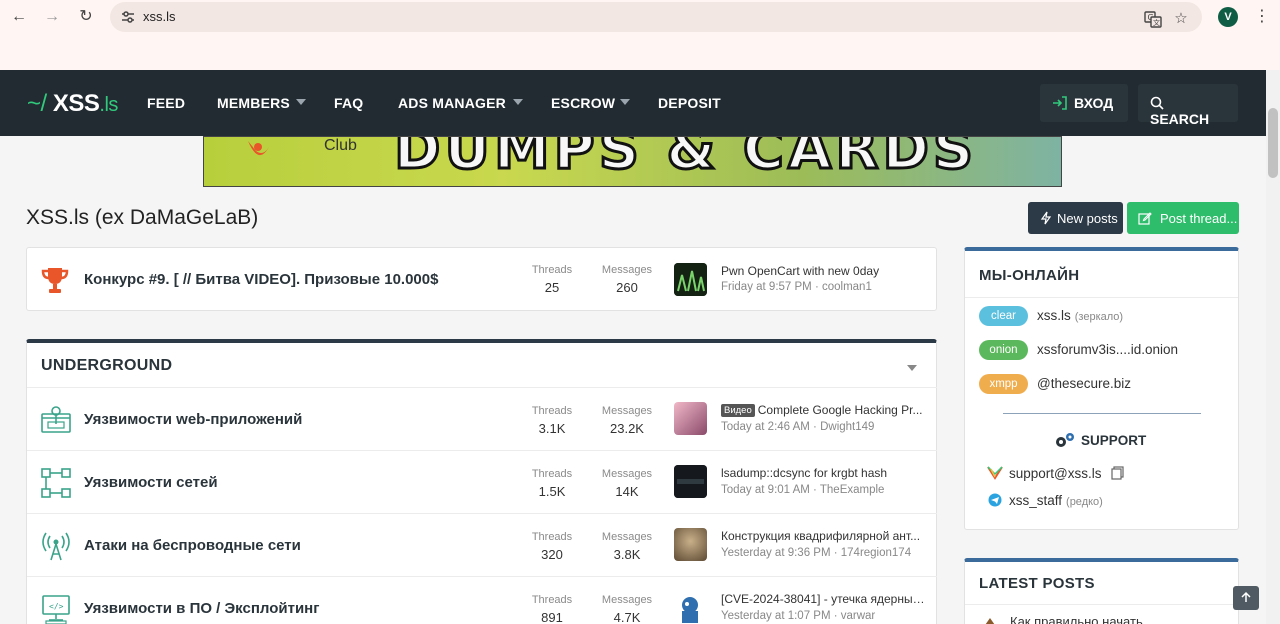  What do you see at coordinates (128, 17) in the screenshot?
I see `site-settings-icon` at bounding box center [128, 17].